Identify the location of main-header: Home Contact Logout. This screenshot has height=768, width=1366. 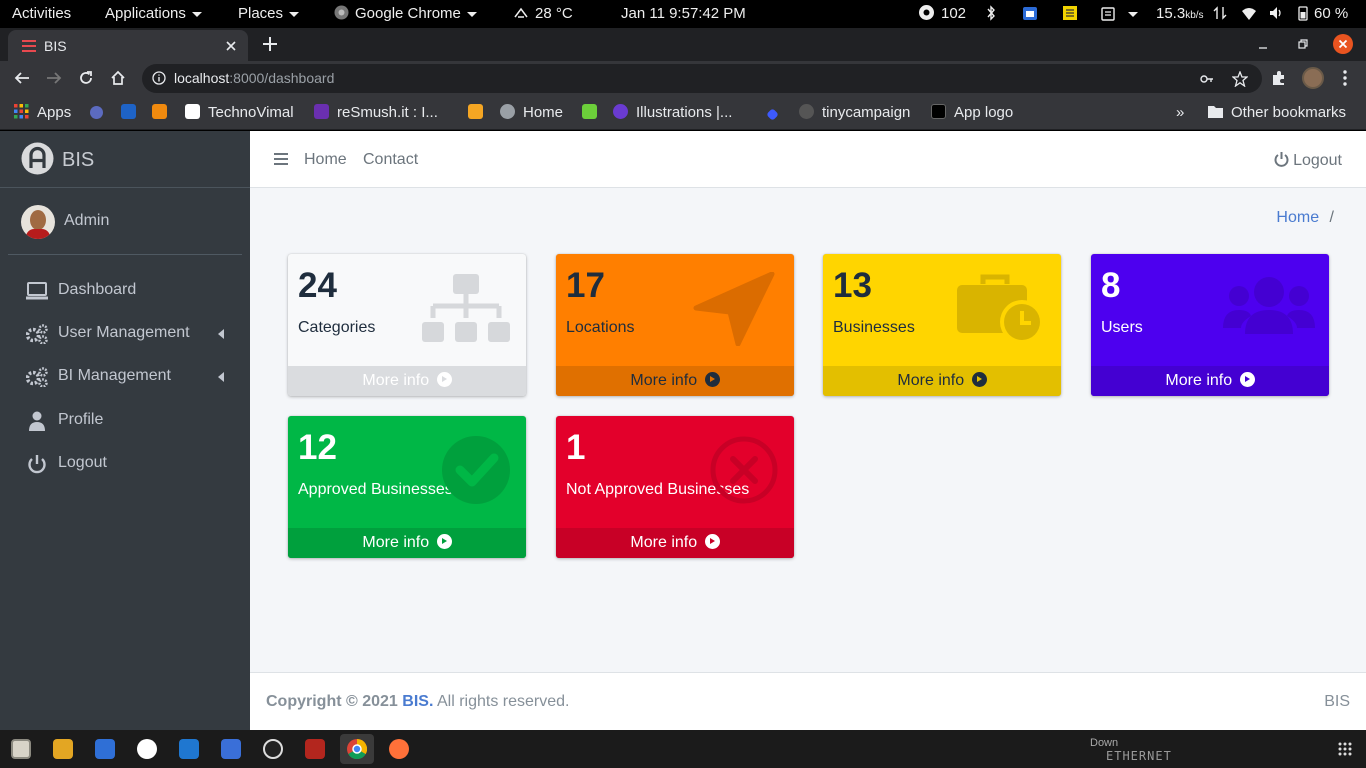
(808, 159).